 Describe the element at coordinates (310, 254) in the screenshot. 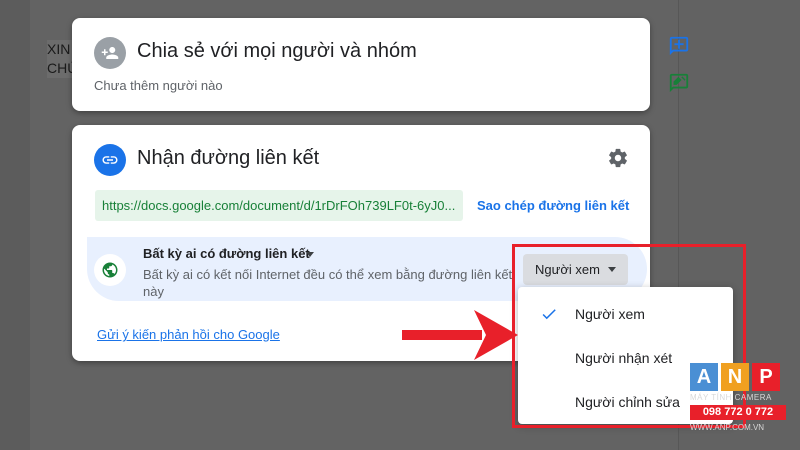

I see `chevron-down-icon` at that location.